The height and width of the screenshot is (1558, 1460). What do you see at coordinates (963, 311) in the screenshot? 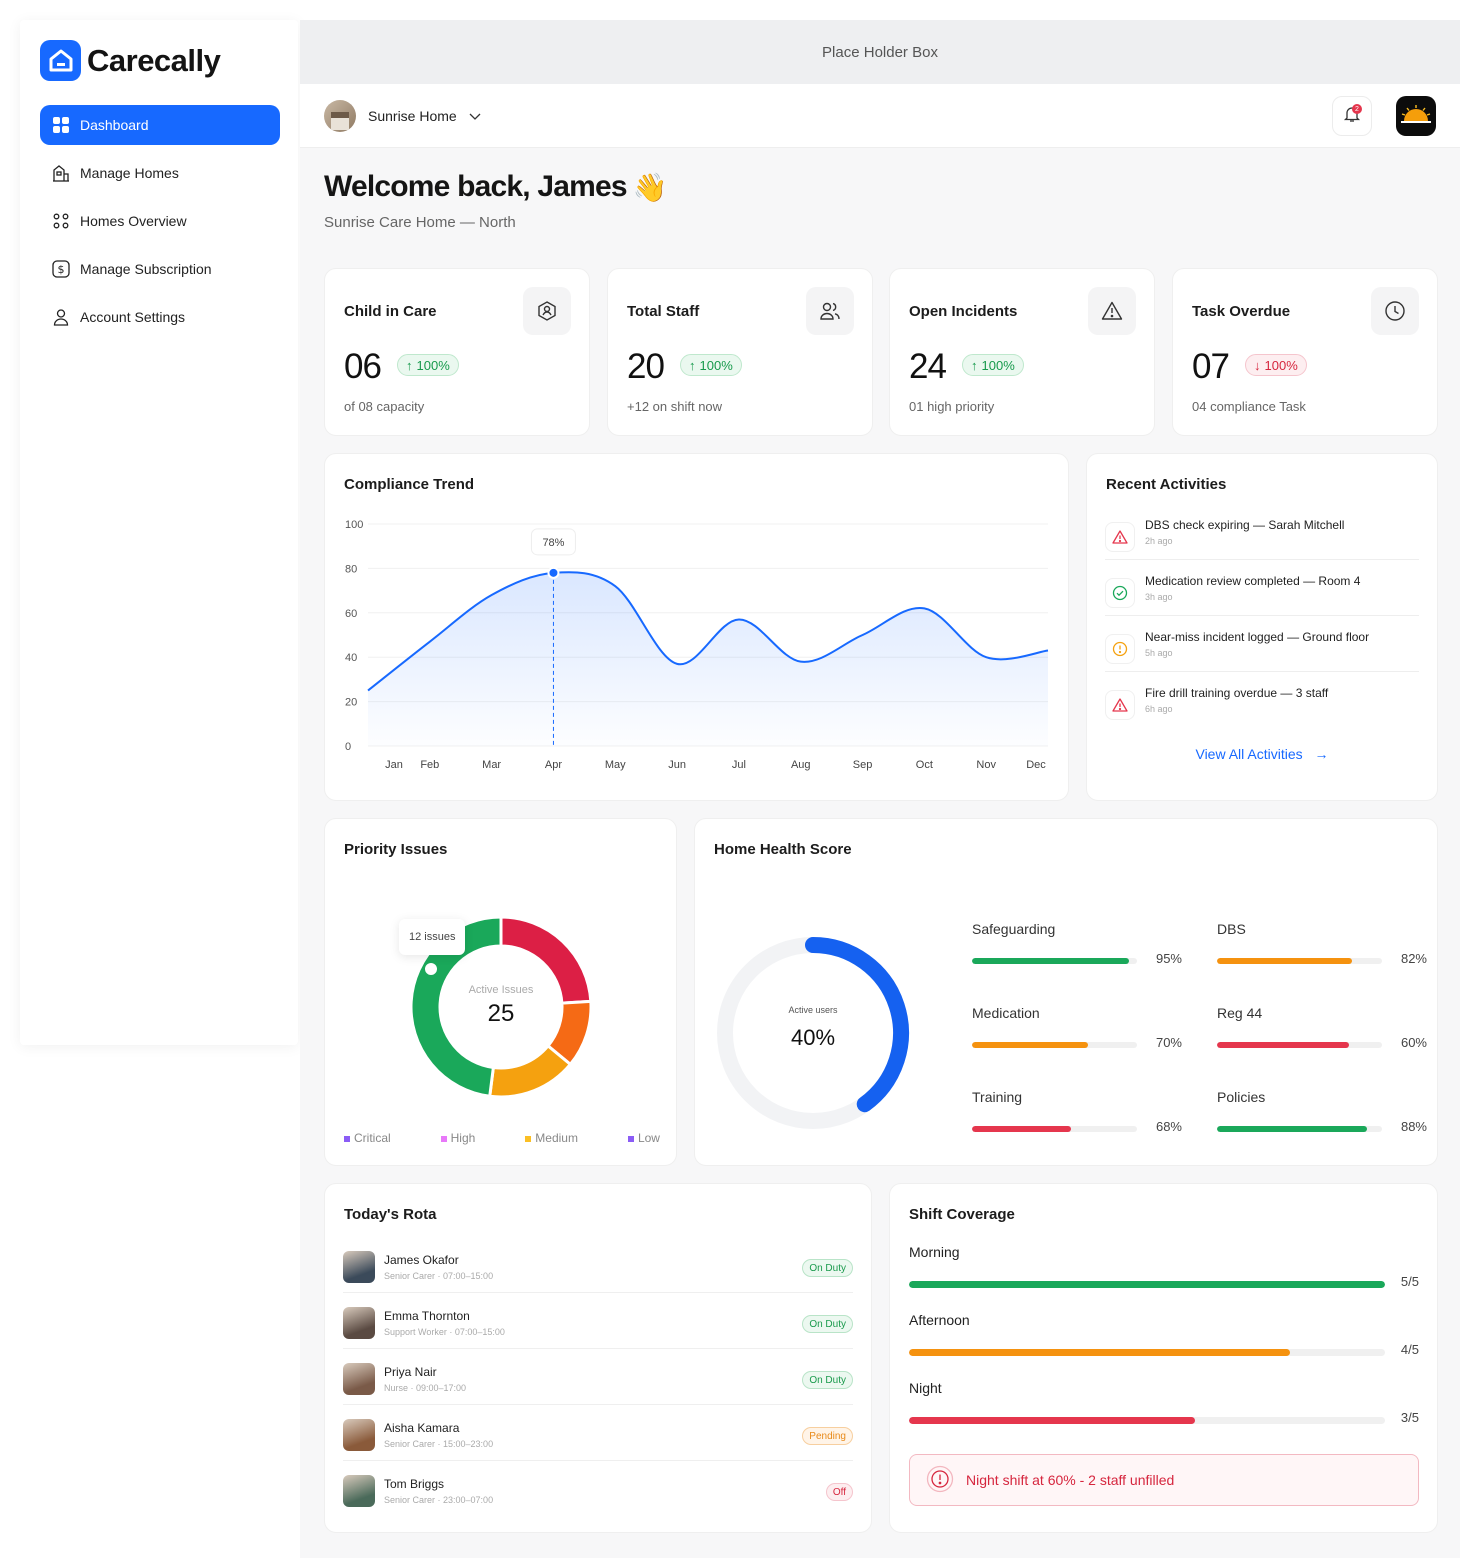
I see `stat-title: Open Incidents` at bounding box center [963, 311].